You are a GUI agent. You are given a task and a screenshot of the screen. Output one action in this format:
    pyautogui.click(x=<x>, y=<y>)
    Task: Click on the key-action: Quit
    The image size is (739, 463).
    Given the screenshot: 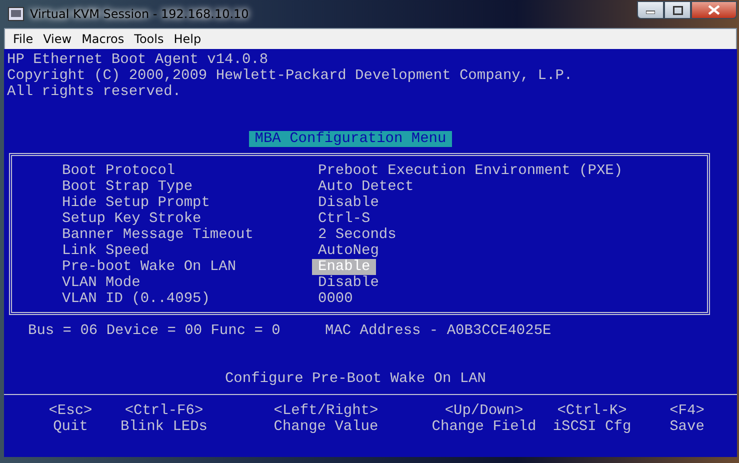 What is the action you would take?
    pyautogui.click(x=70, y=427)
    